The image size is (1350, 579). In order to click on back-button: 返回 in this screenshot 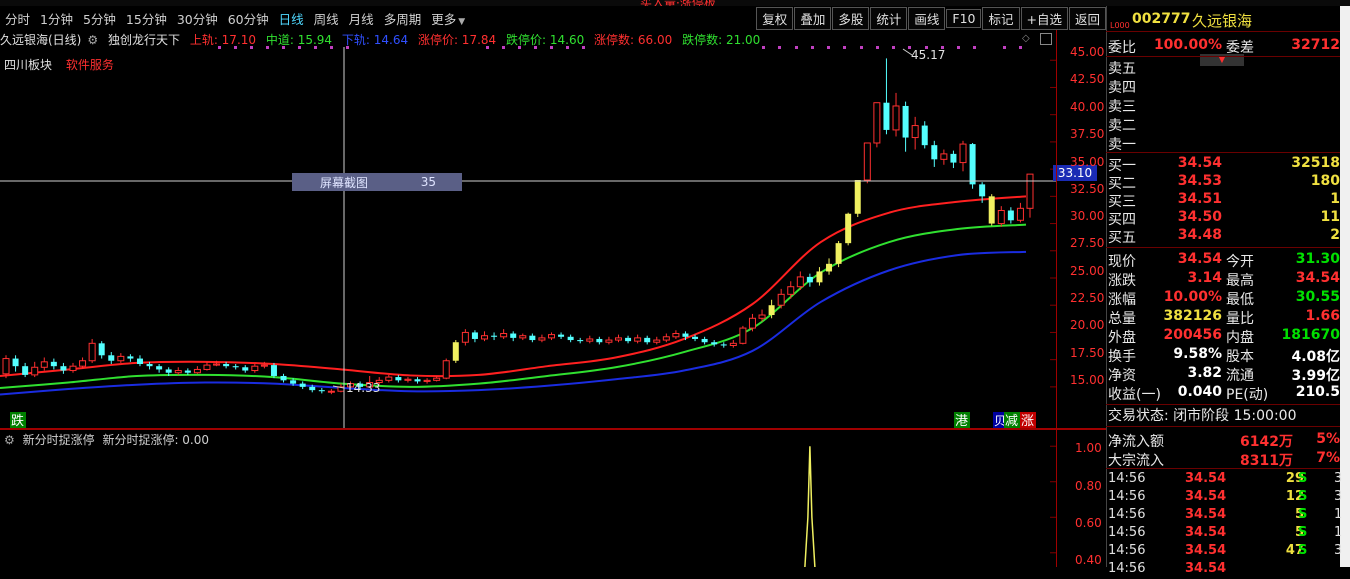, I will do `click(1087, 18)`.